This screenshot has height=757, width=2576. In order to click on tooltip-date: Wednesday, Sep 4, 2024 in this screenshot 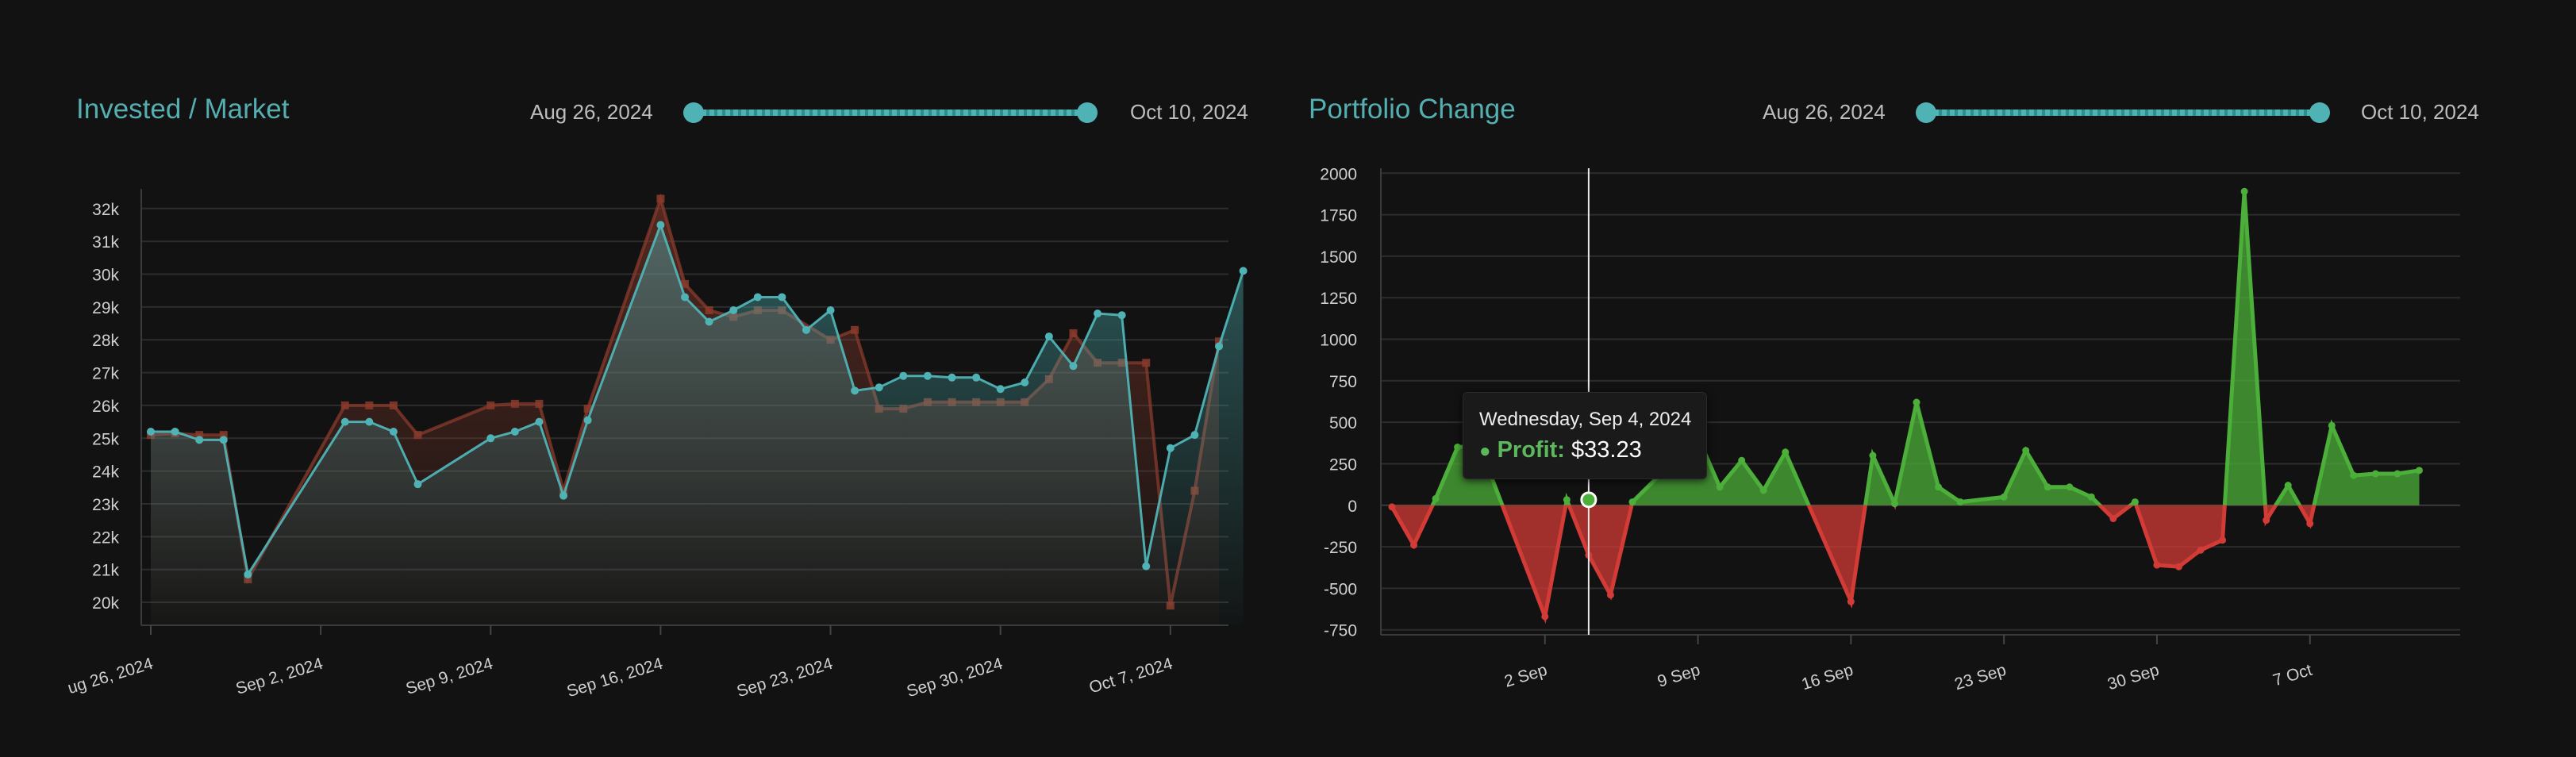, I will do `click(1585, 420)`.